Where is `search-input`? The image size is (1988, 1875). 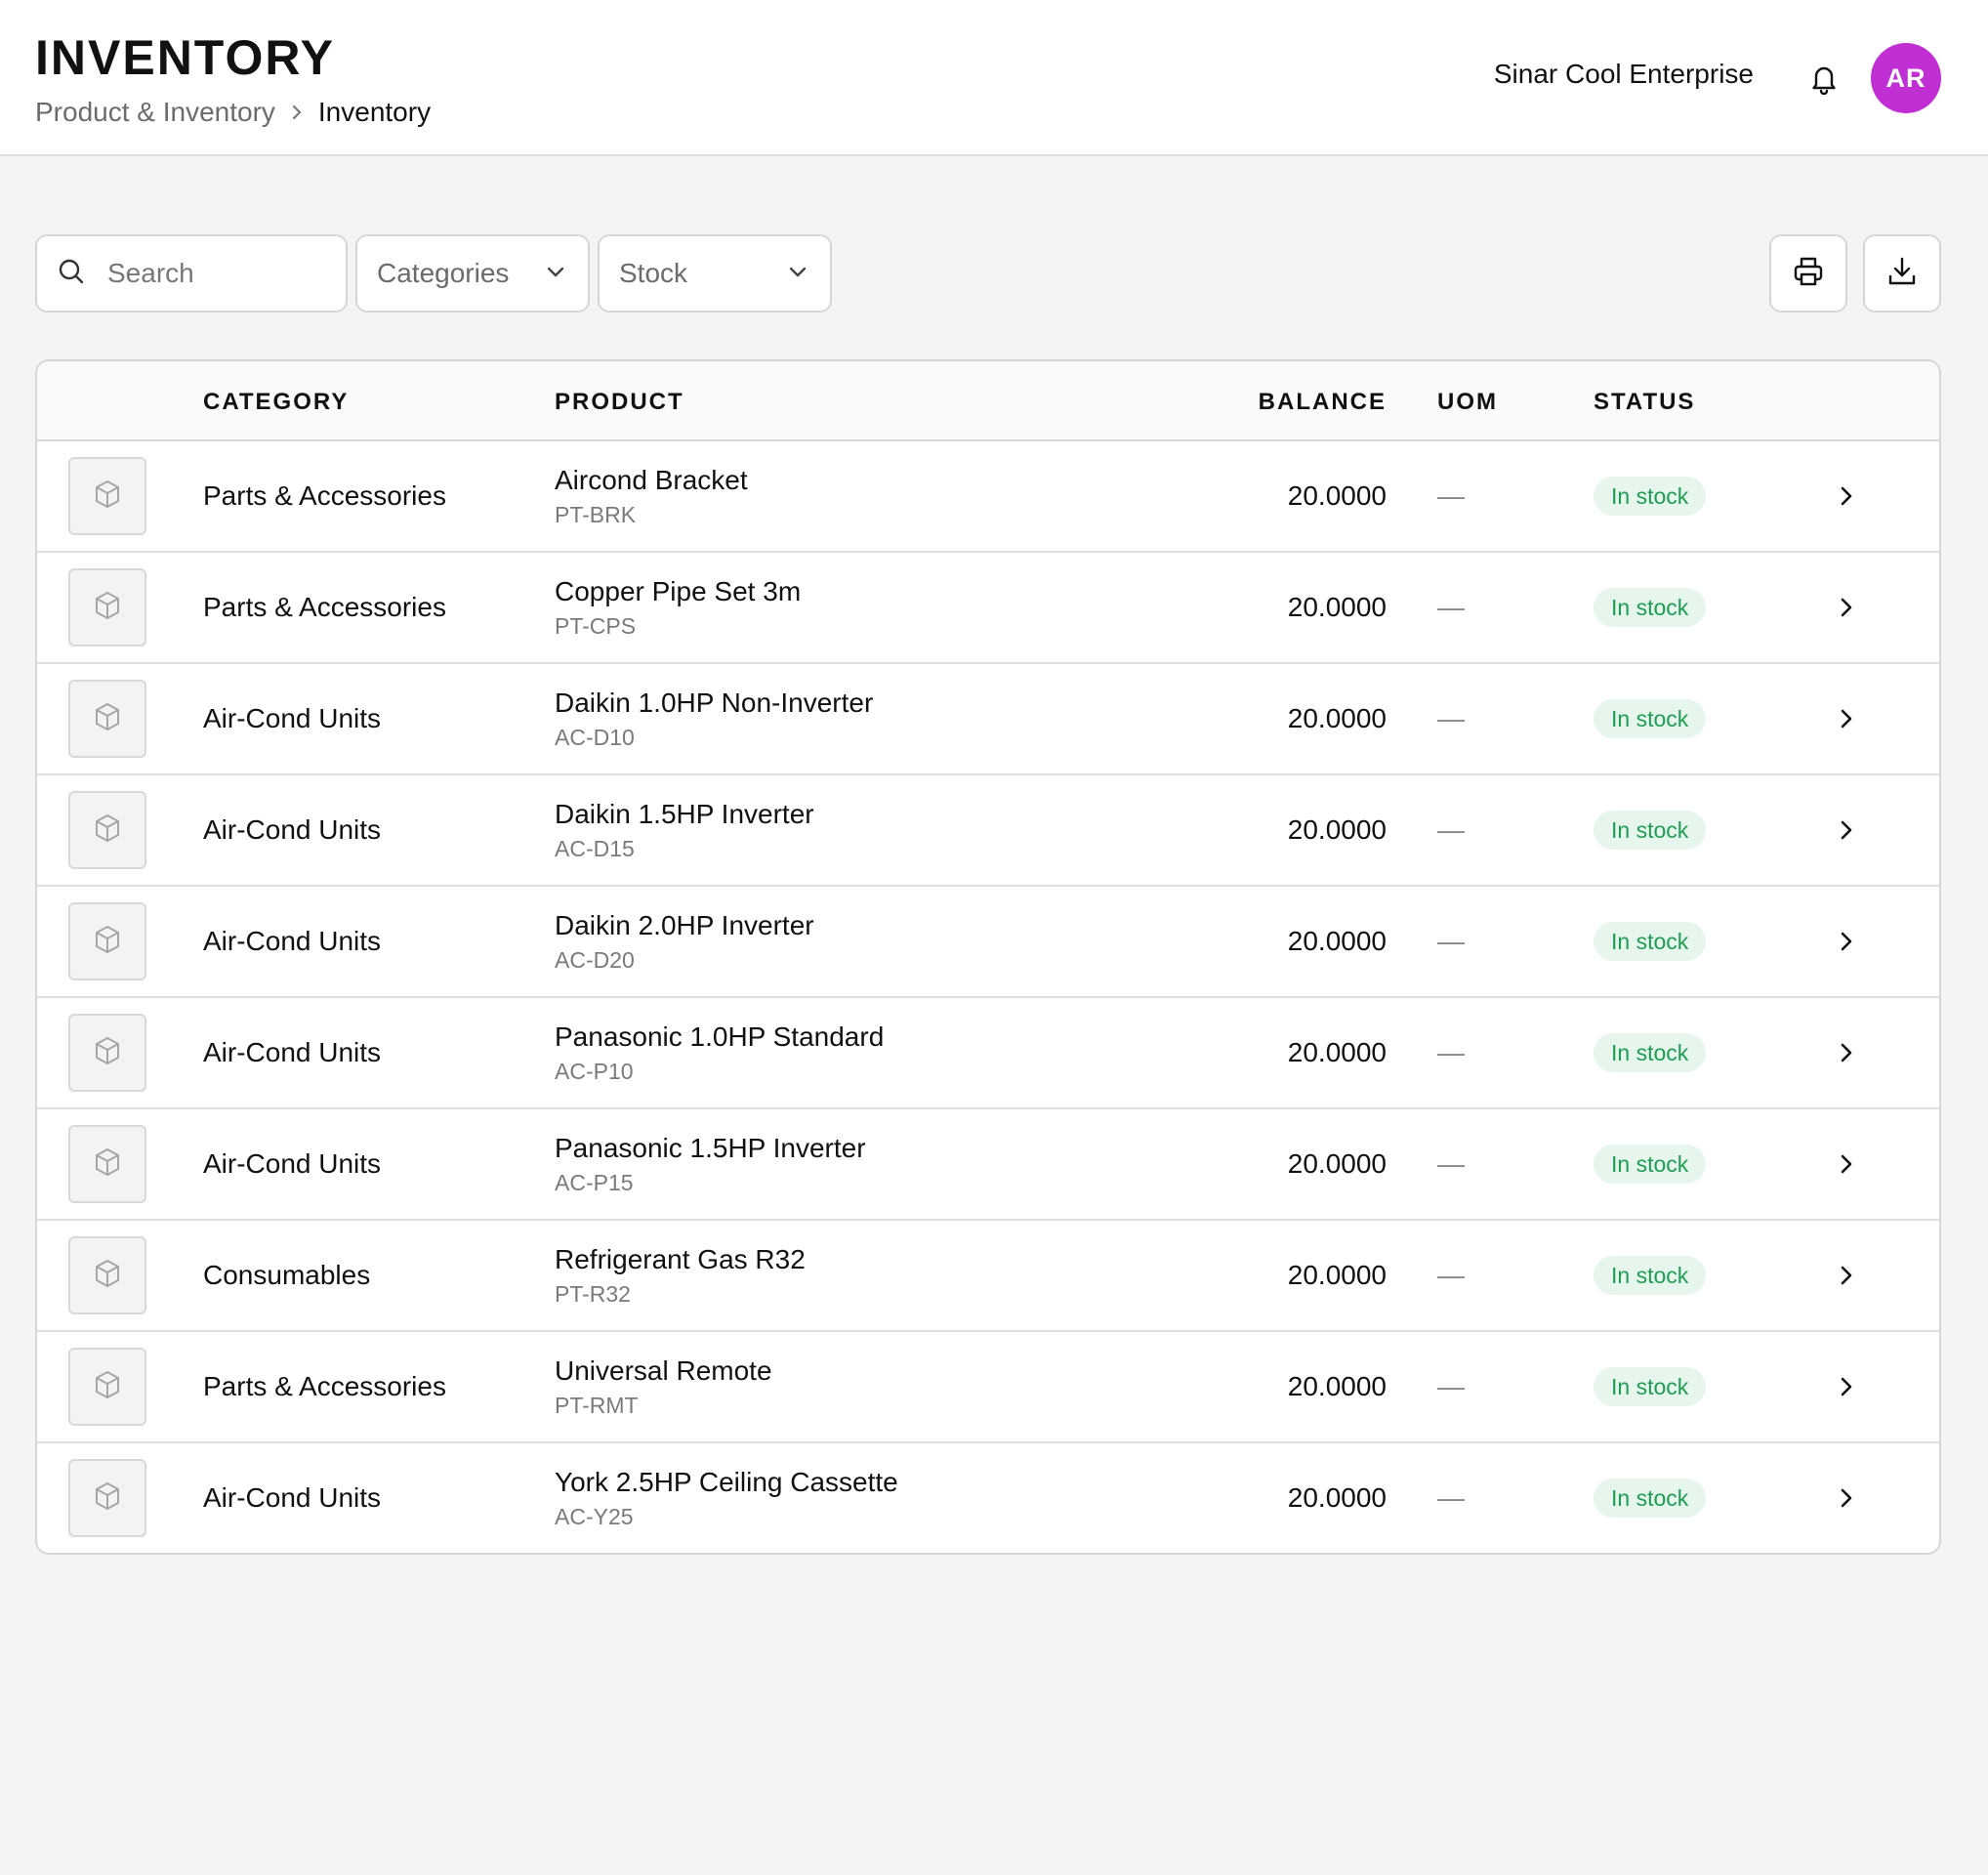
search-input is located at coordinates (214, 273).